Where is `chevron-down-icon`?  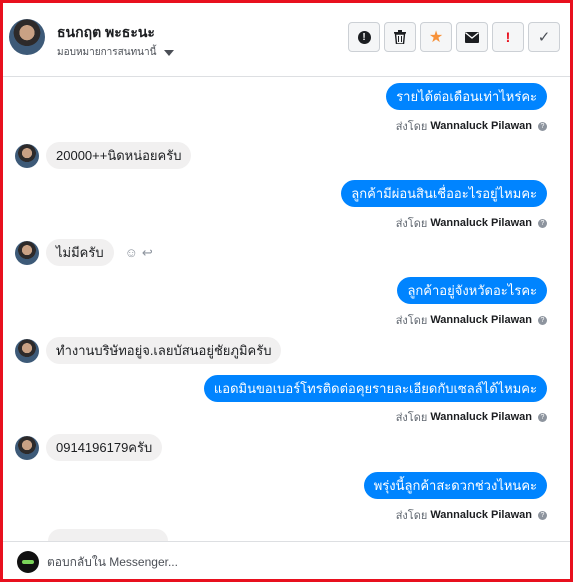
chevron-down-icon is located at coordinates (169, 52).